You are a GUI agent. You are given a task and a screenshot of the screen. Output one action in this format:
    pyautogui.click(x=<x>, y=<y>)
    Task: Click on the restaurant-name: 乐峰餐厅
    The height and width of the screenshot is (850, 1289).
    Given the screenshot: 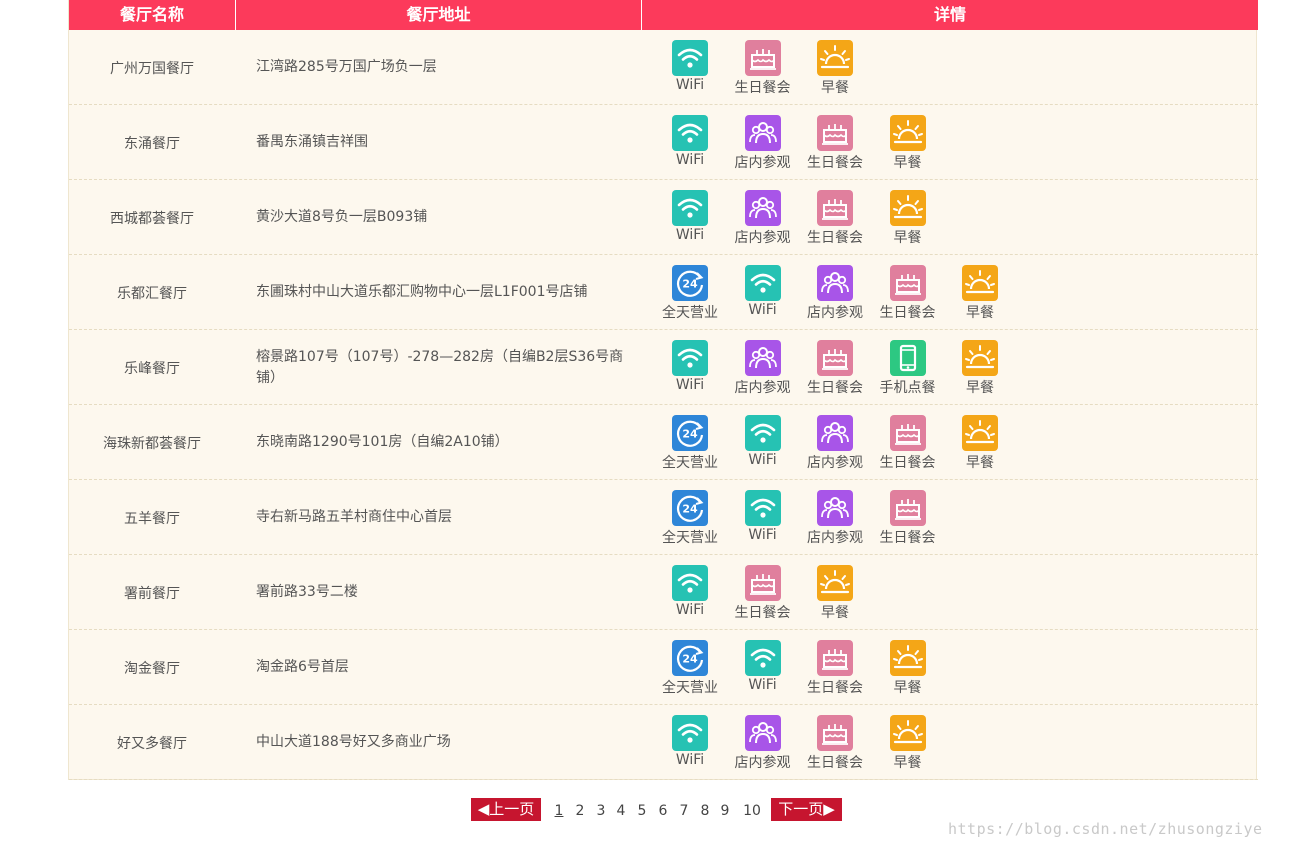 What is the action you would take?
    pyautogui.click(x=152, y=368)
    